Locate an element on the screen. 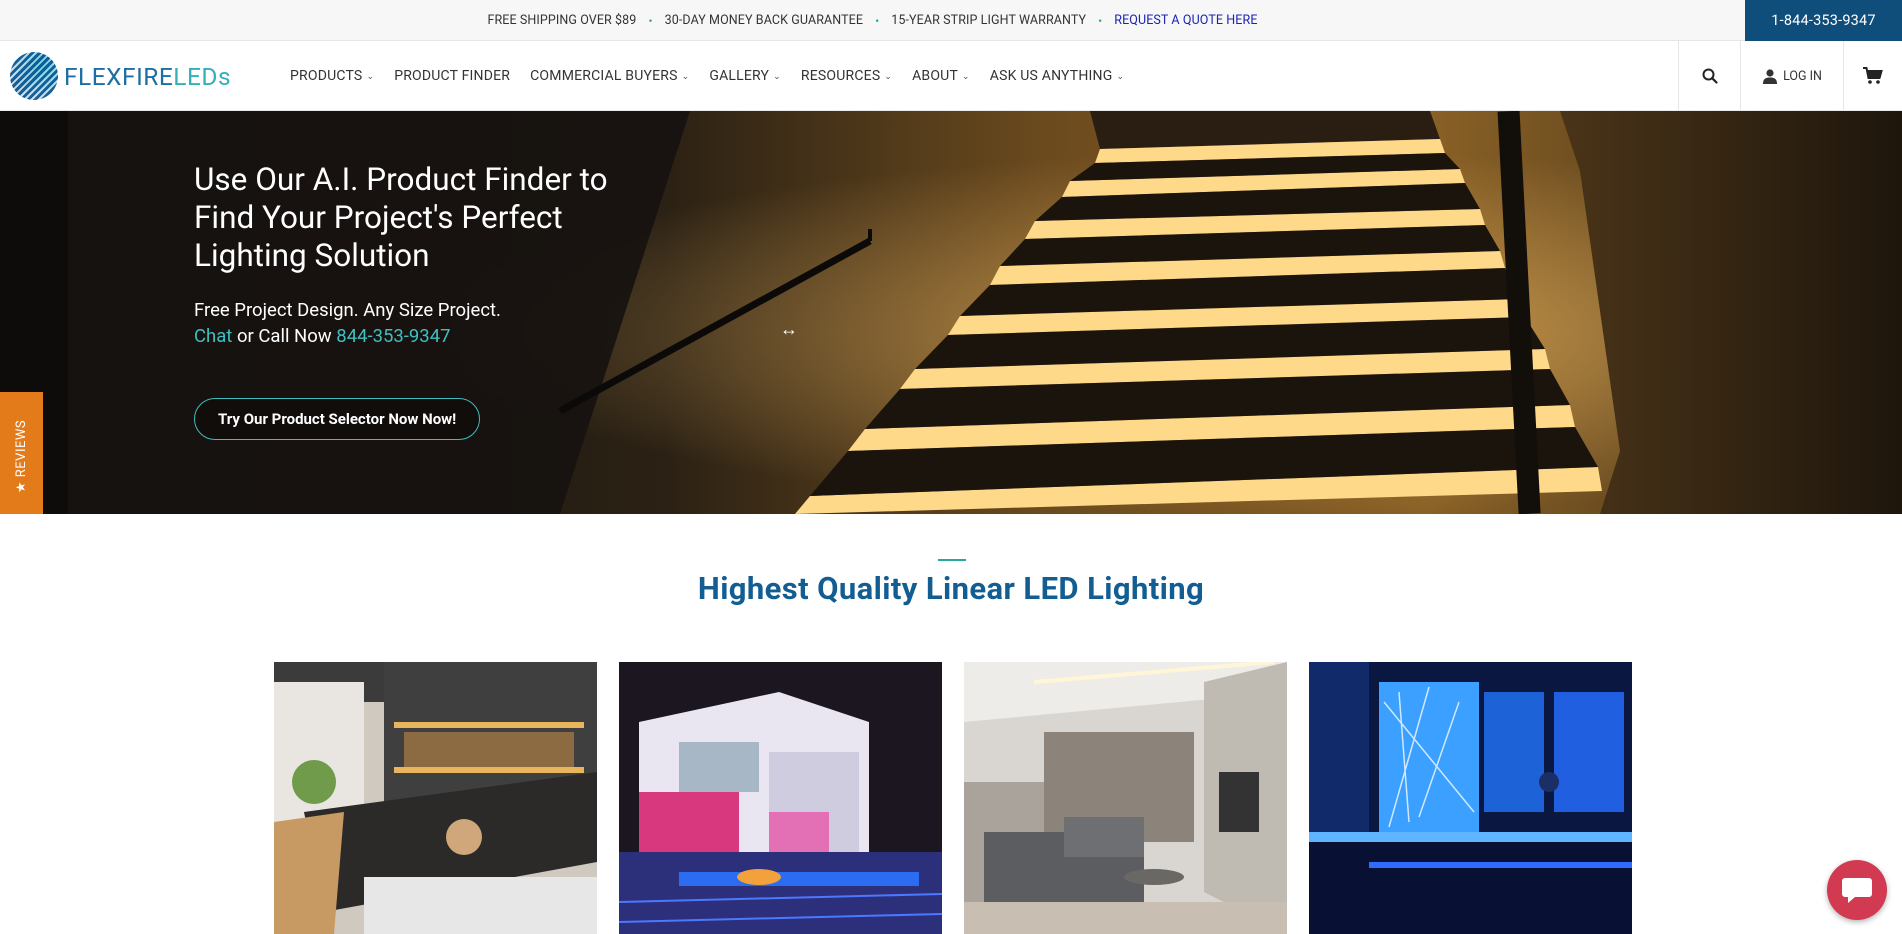 The image size is (1902, 934). kitchen-card is located at coordinates (435, 798).